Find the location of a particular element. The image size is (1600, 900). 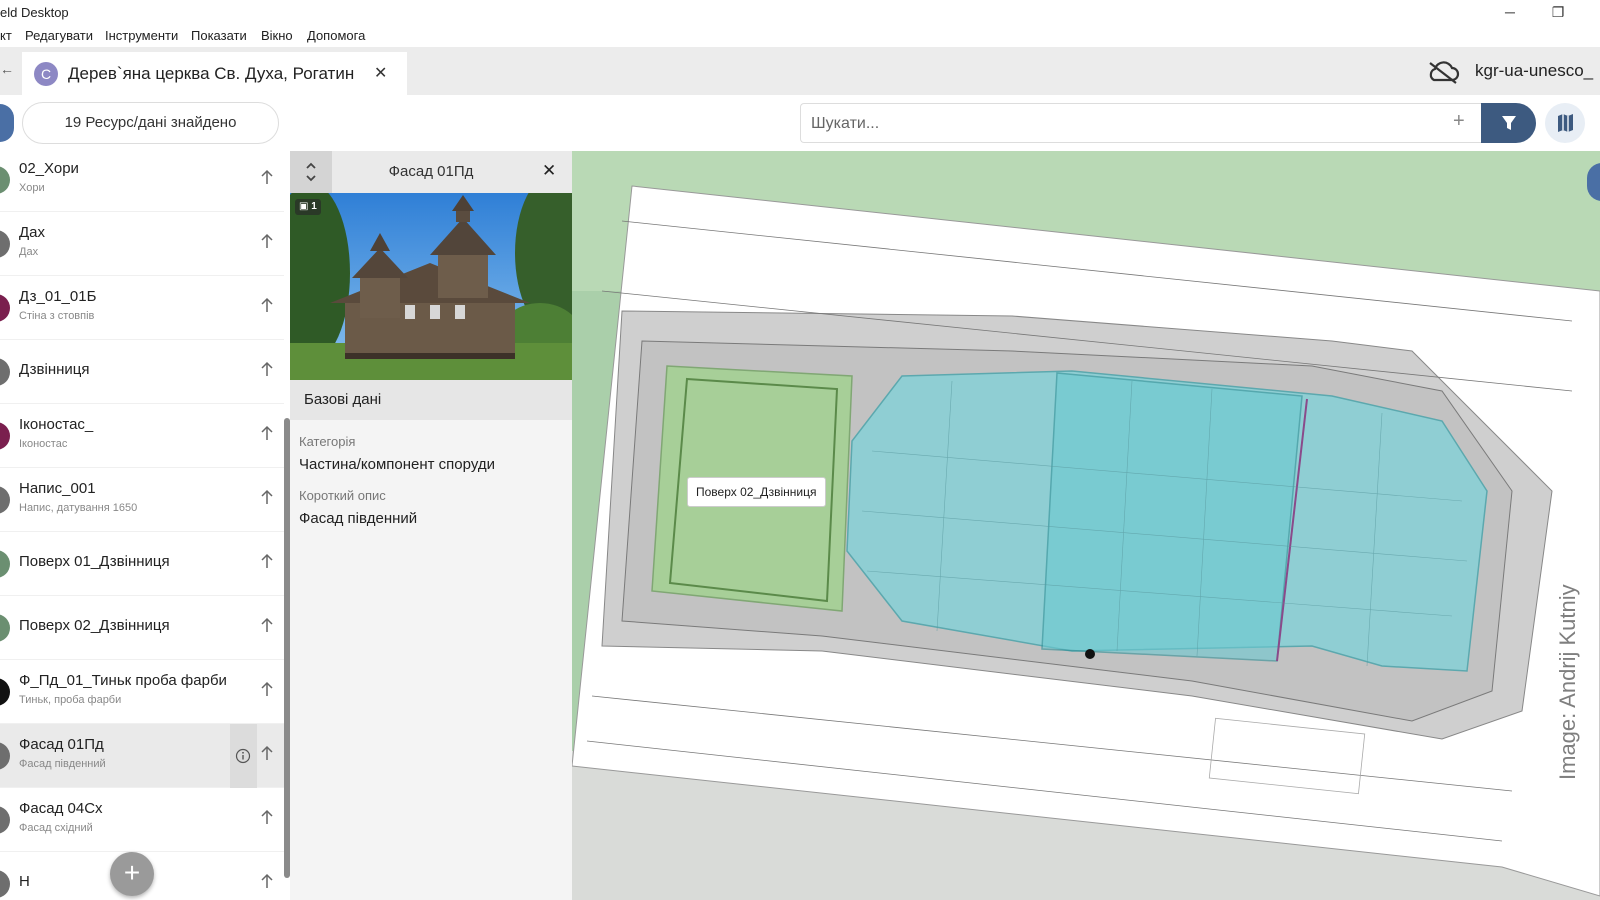

church-photo is located at coordinates (431, 286).